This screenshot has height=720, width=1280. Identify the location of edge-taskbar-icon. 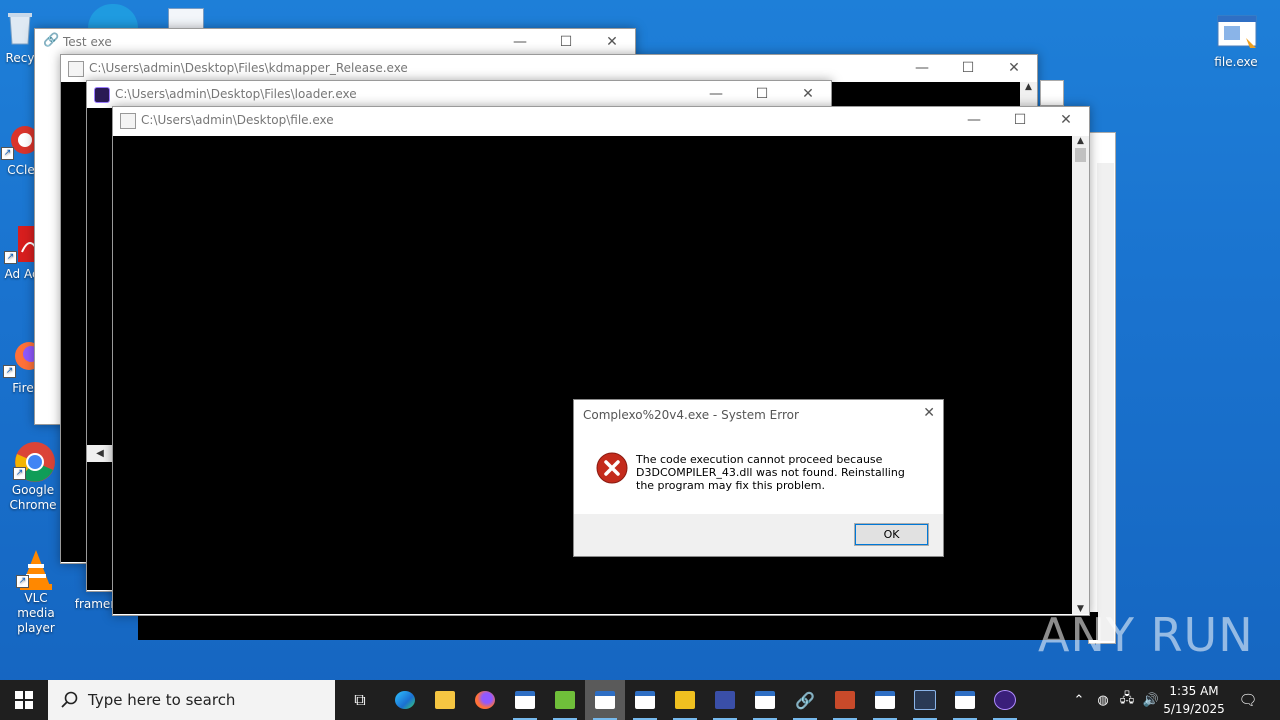
(405, 700).